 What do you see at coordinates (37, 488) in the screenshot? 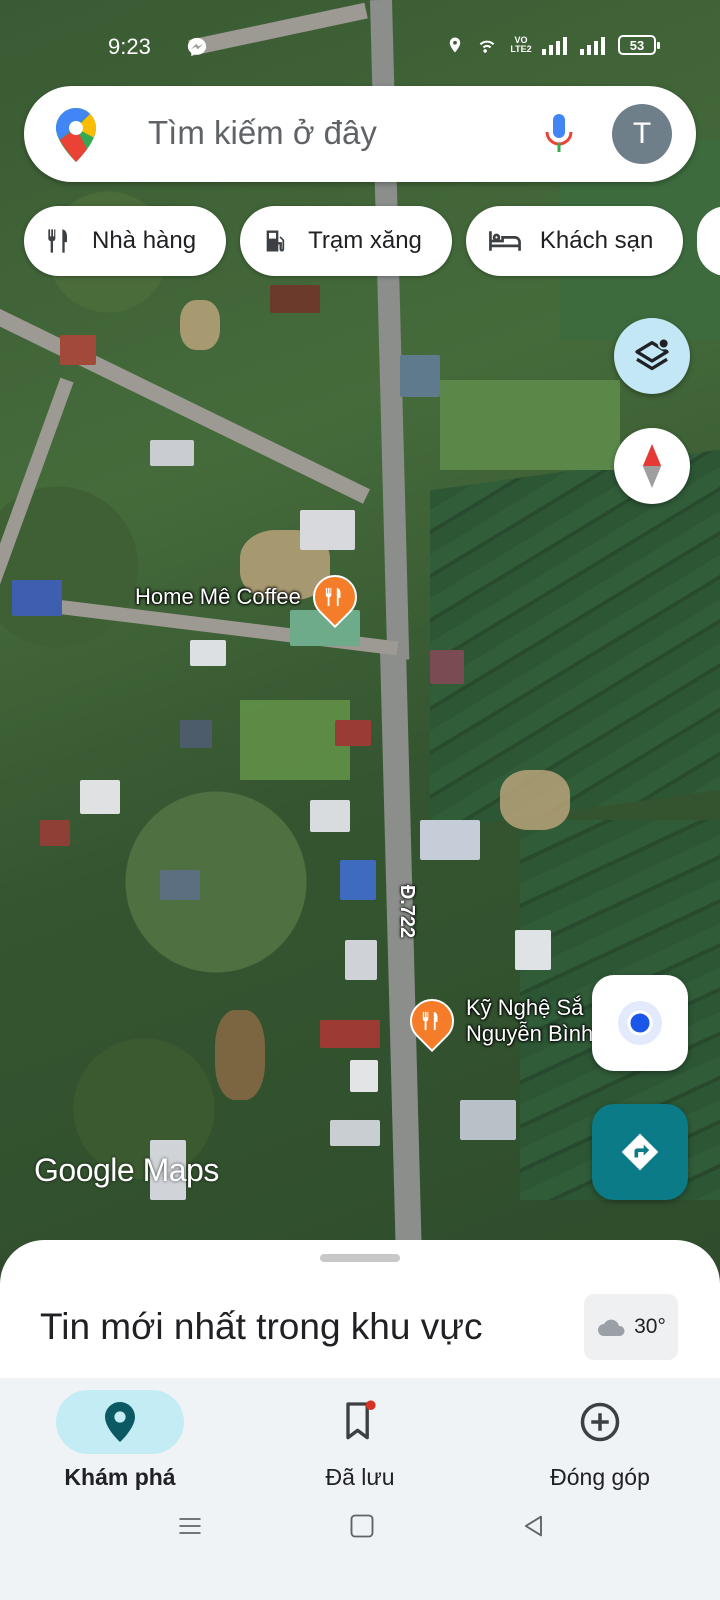
I see `side-road` at bounding box center [37, 488].